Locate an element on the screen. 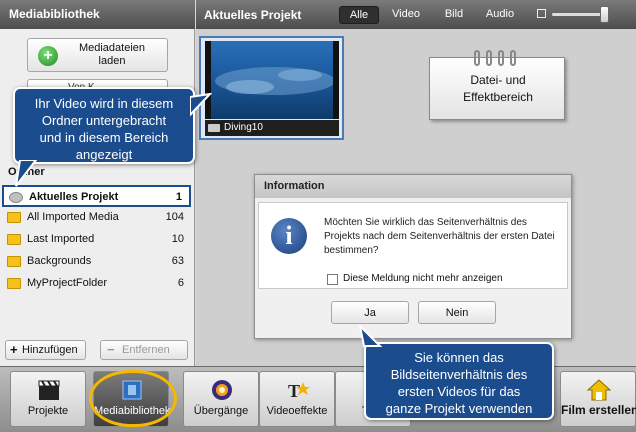  clip-name: Diving10 is located at coordinates (243, 127).